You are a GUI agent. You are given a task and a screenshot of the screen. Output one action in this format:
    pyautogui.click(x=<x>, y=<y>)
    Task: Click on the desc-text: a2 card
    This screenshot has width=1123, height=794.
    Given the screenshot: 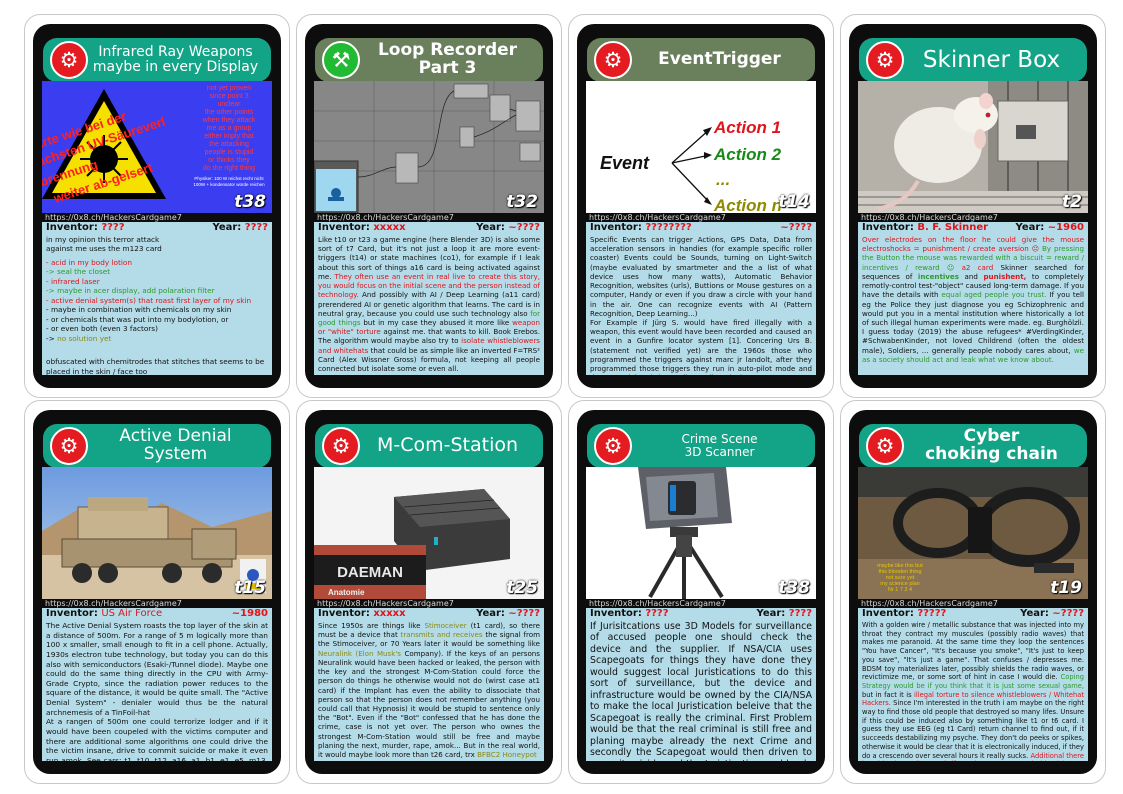 What is the action you would take?
    pyautogui.click(x=977, y=267)
    